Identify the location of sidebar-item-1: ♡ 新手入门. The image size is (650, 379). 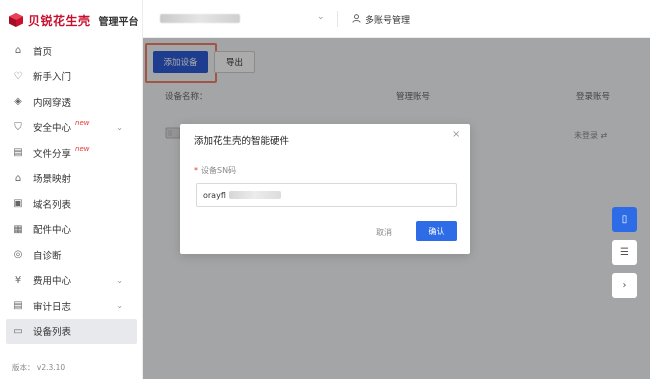
(71, 77).